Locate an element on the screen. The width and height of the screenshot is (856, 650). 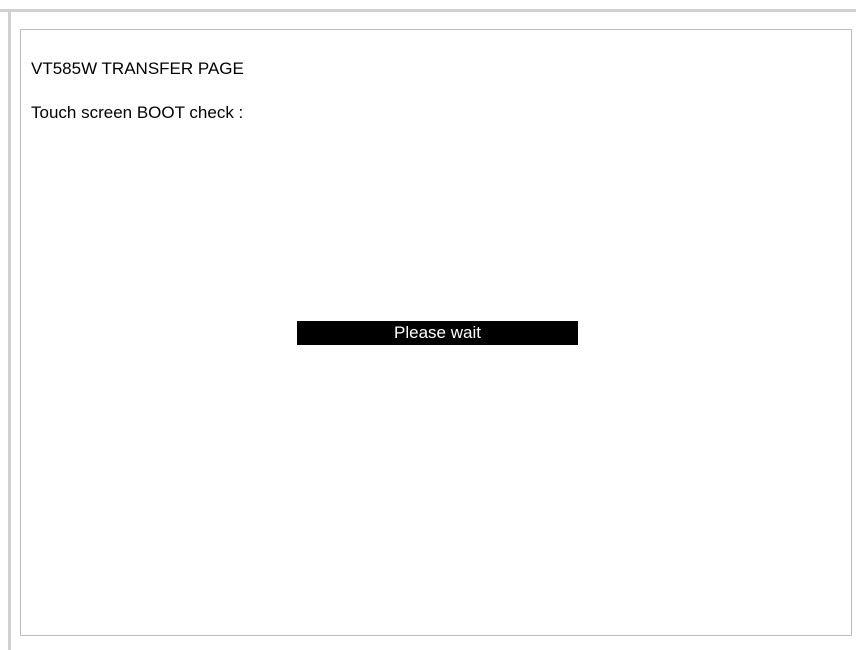
please-wait-status: Please wait is located at coordinates (437, 333).